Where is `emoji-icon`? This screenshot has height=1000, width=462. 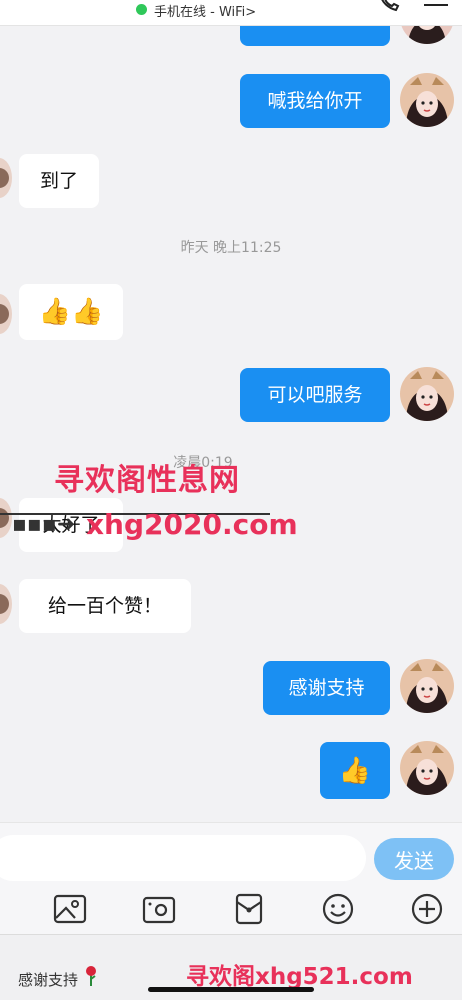 emoji-icon is located at coordinates (338, 909).